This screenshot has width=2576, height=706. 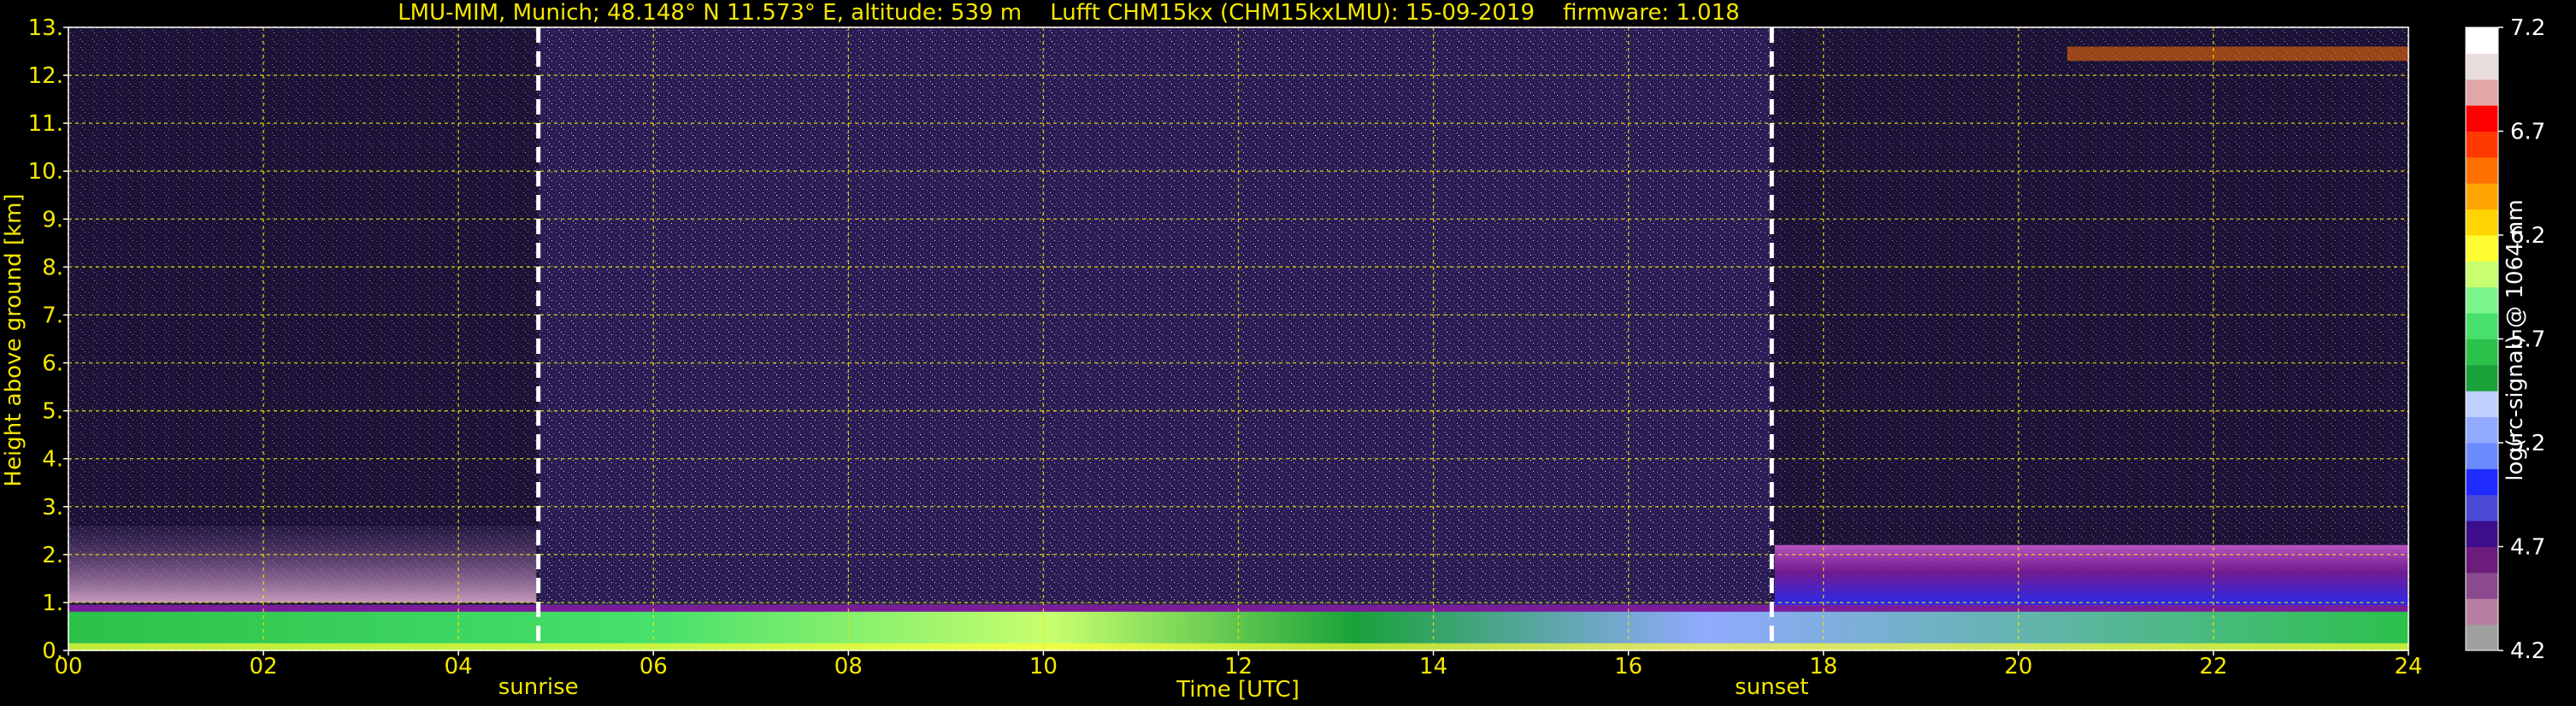 What do you see at coordinates (2527, 548) in the screenshot?
I see `colorbar-tick-label: 4.7` at bounding box center [2527, 548].